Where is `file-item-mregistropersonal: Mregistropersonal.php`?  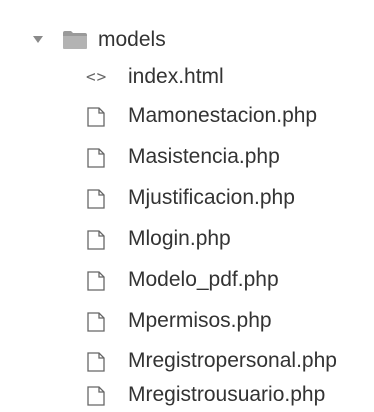 file-item-mregistropersonal: Mregistropersonal.php is located at coordinates (187, 361).